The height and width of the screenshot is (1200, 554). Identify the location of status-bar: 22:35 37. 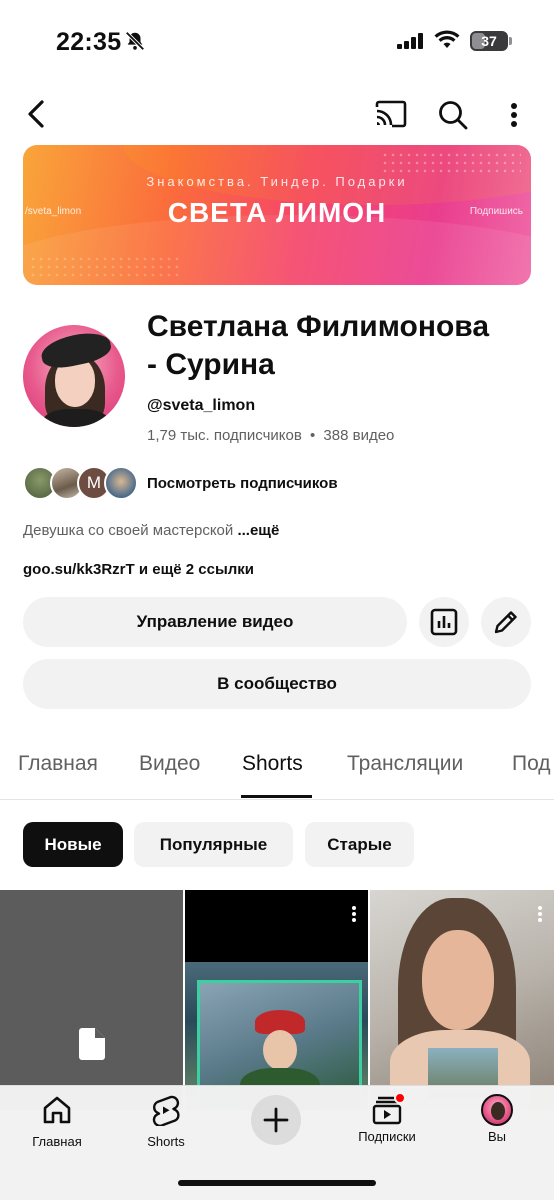
(277, 42).